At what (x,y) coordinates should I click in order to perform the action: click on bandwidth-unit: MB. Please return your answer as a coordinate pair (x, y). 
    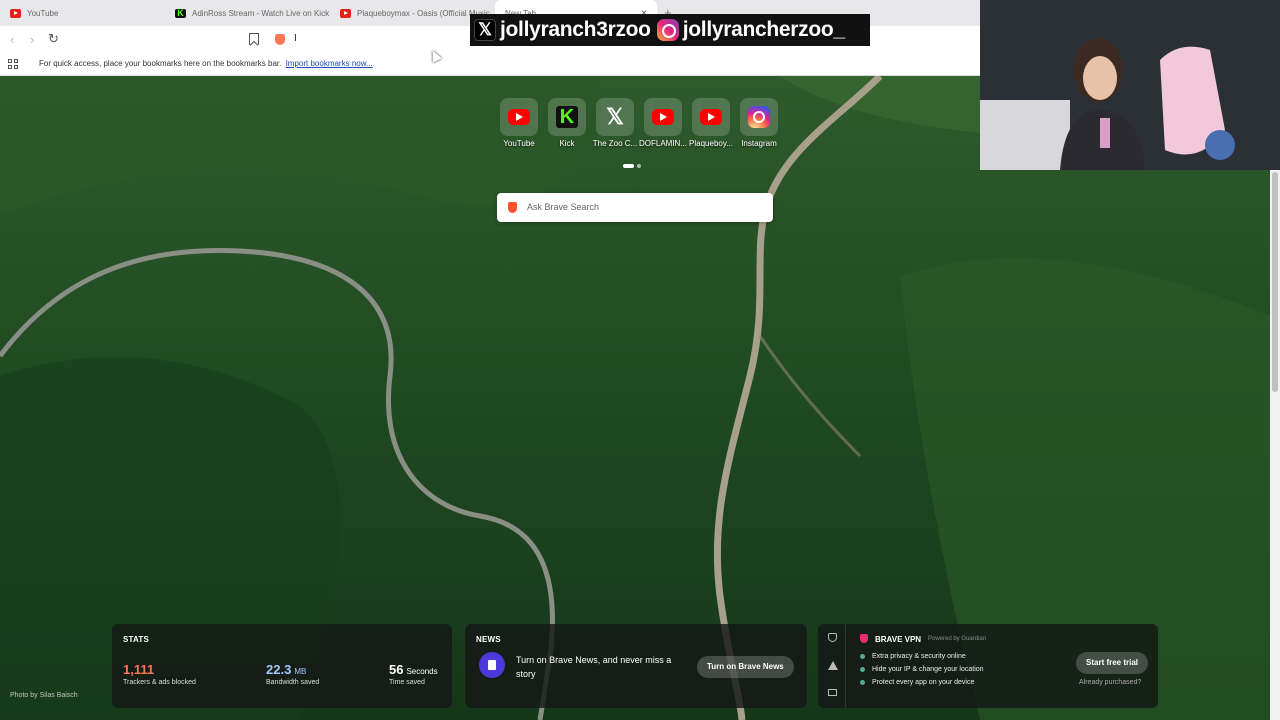
    Looking at the image, I should click on (300, 671).